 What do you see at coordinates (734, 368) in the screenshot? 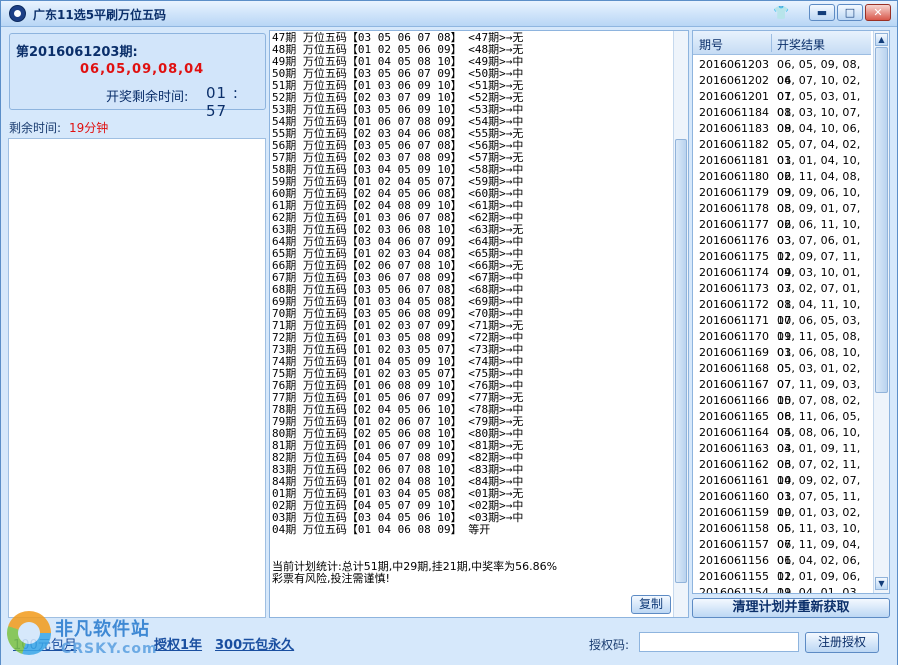
I see `issue-cell: 2016061168` at bounding box center [734, 368].